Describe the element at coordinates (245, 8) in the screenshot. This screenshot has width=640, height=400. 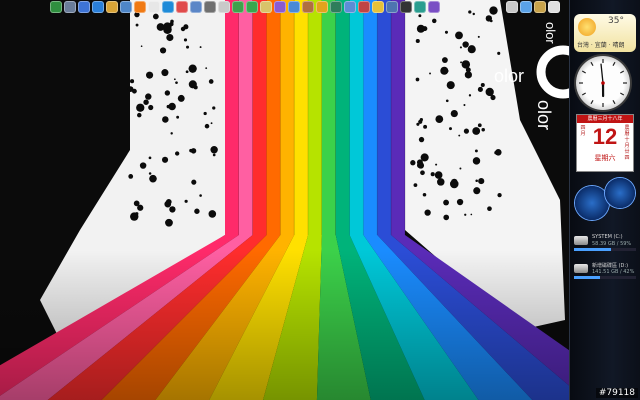
I see `top-icon-strip` at that location.